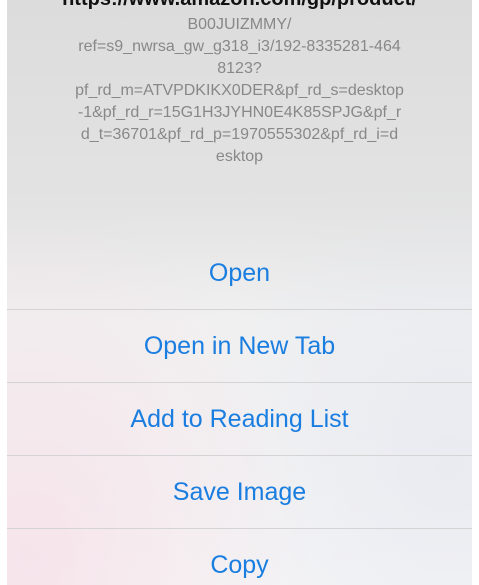 This screenshot has height=585, width=479. What do you see at coordinates (239, 134) in the screenshot?
I see `url-line: d_t=36701&pf_rd_p=1970555302&pf_rd_i=d` at bounding box center [239, 134].